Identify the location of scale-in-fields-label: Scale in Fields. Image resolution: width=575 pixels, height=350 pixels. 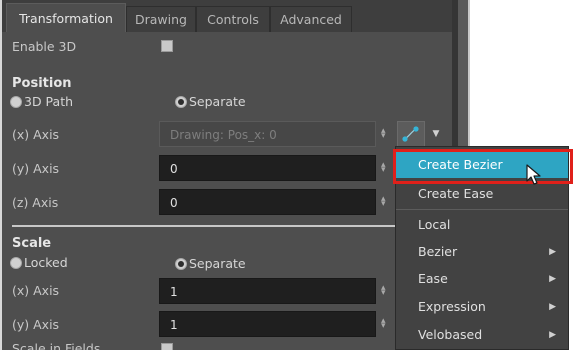
(56, 345).